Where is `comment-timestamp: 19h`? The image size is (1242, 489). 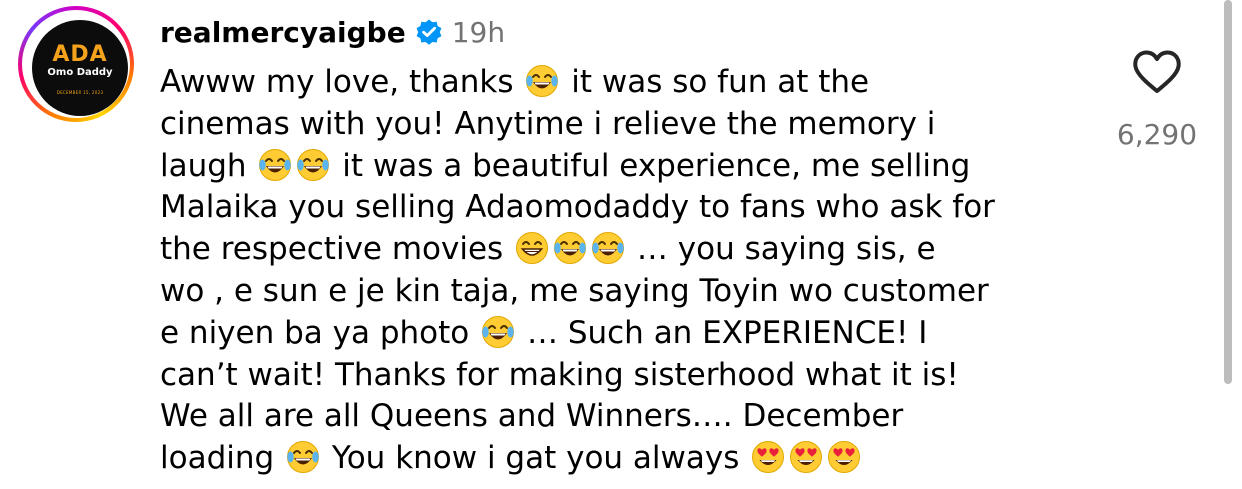
comment-timestamp: 19h is located at coordinates (478, 32).